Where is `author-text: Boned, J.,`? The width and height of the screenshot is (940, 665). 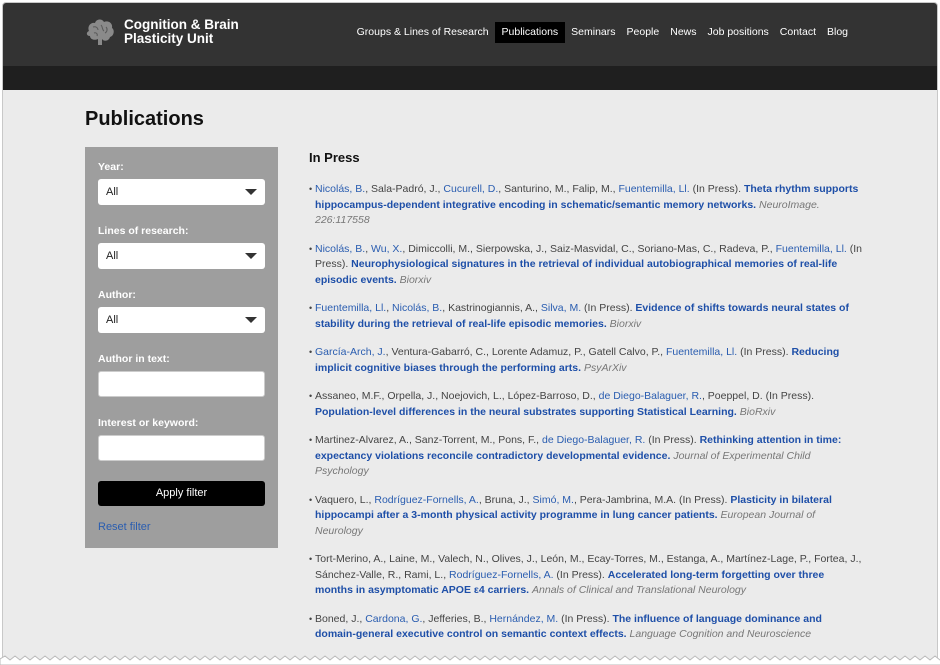
author-text: Boned, J., is located at coordinates (340, 618).